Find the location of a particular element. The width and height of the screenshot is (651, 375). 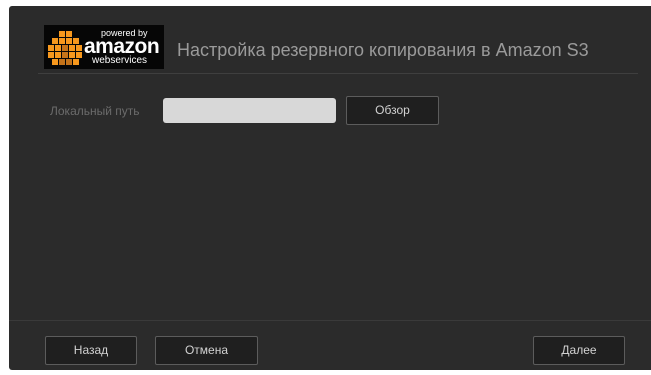

aws-logo: powered by amazon webservices is located at coordinates (104, 47).